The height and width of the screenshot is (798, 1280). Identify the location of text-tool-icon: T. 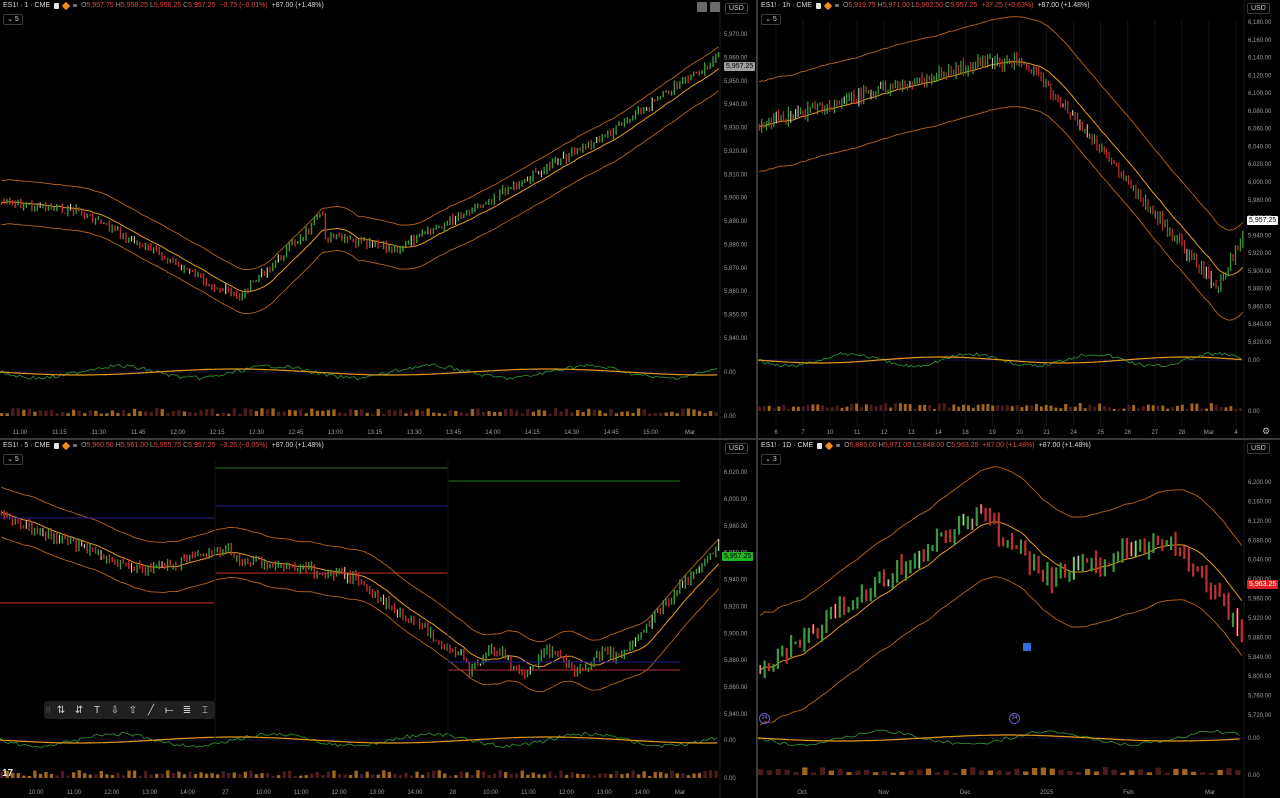
(97, 710).